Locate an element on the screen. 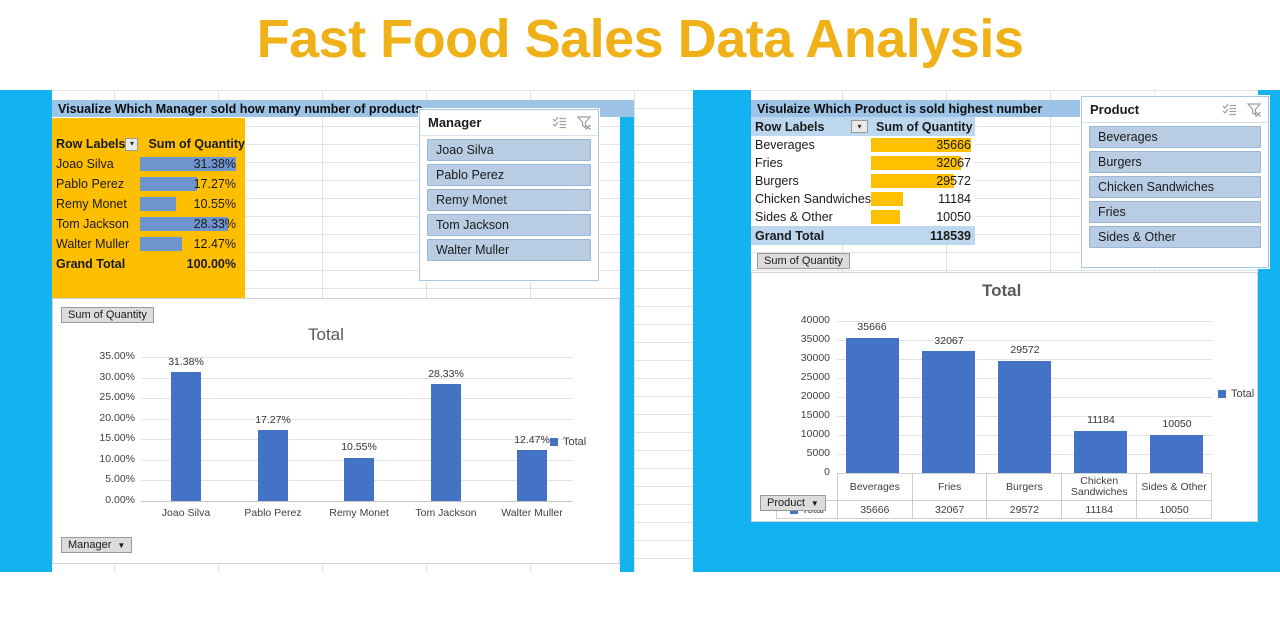 This screenshot has height=640, width=1280. bar-walter-muller is located at coordinates (532, 475).